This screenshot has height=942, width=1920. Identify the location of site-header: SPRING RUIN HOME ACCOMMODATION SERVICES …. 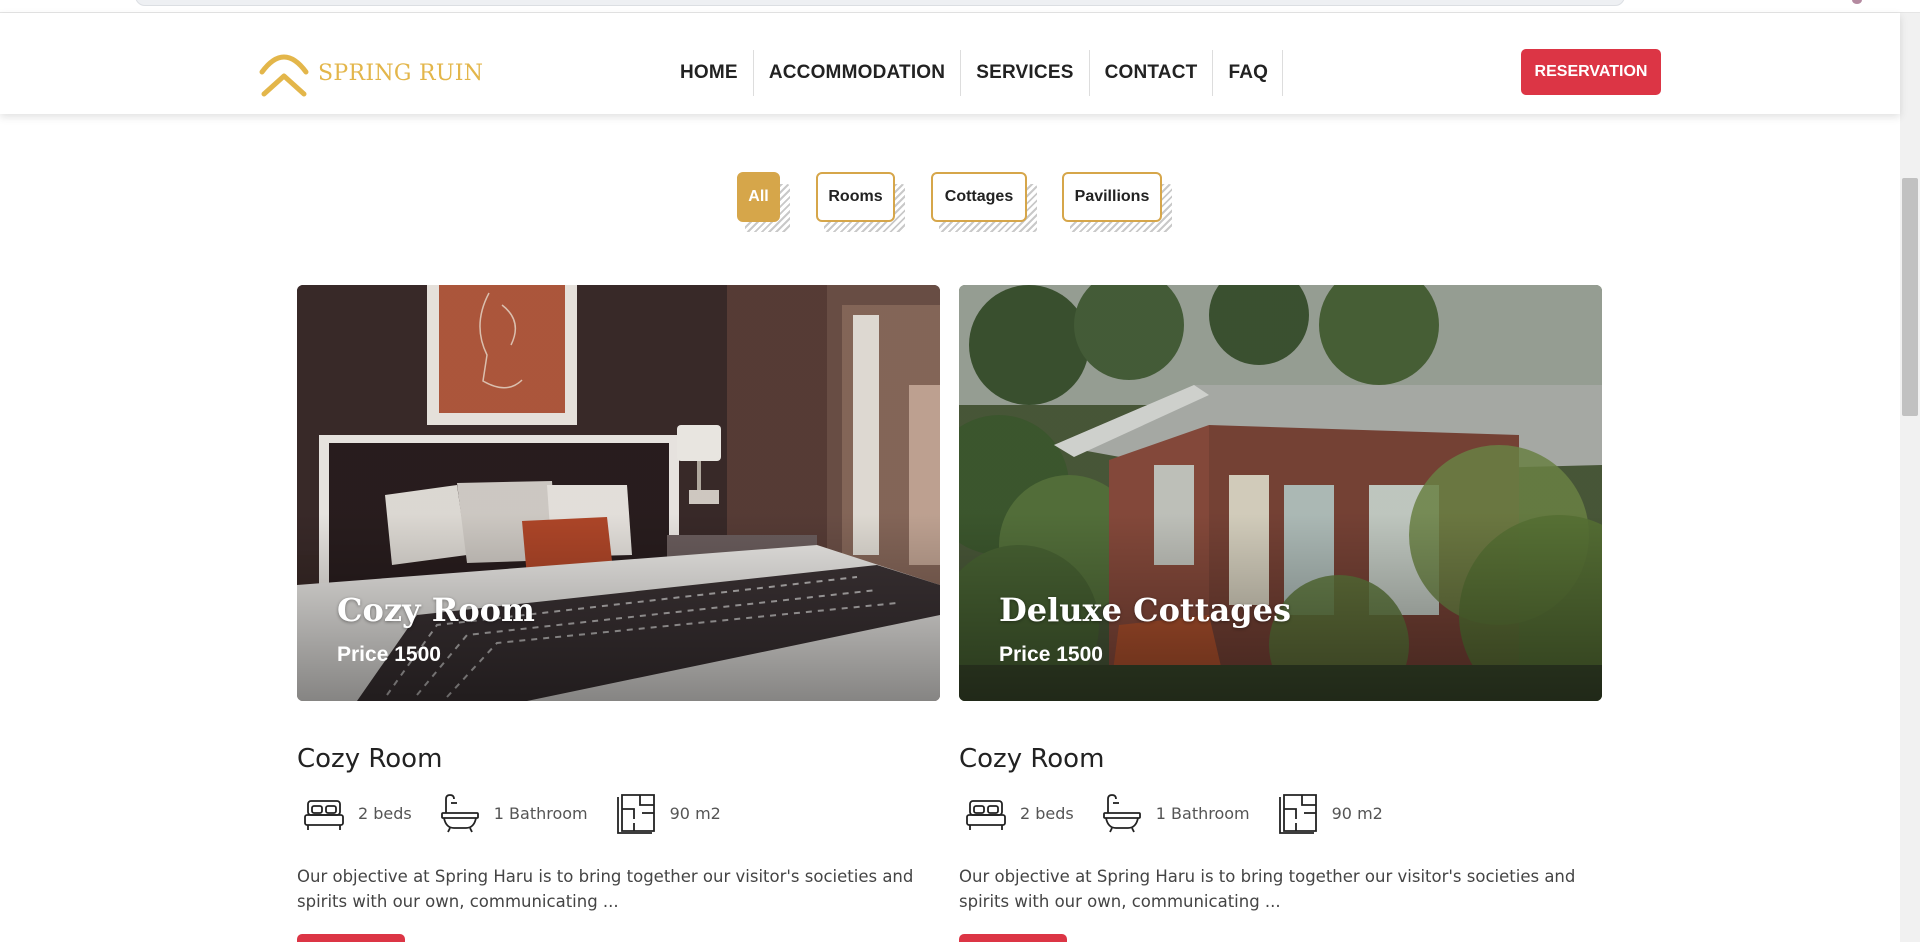
(950, 63).